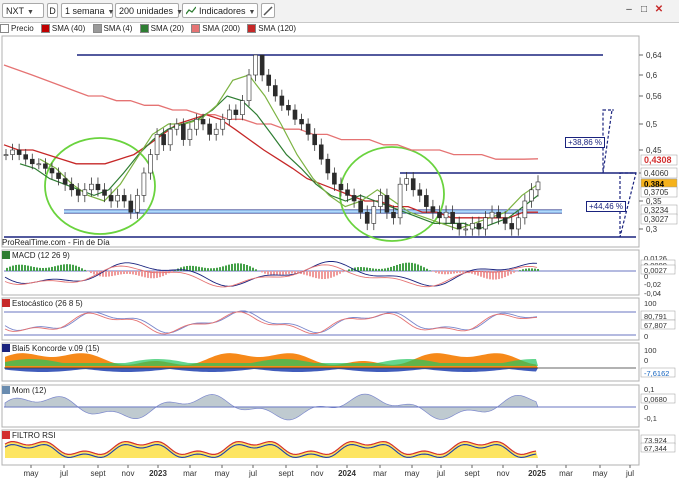  What do you see at coordinates (585, 142) in the screenshot?
I see `pct-annotation: +38,86 %` at bounding box center [585, 142].